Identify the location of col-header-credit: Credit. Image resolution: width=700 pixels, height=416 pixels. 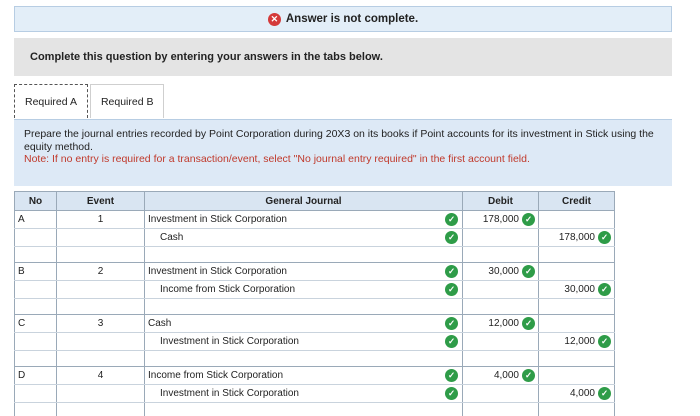
(576, 201).